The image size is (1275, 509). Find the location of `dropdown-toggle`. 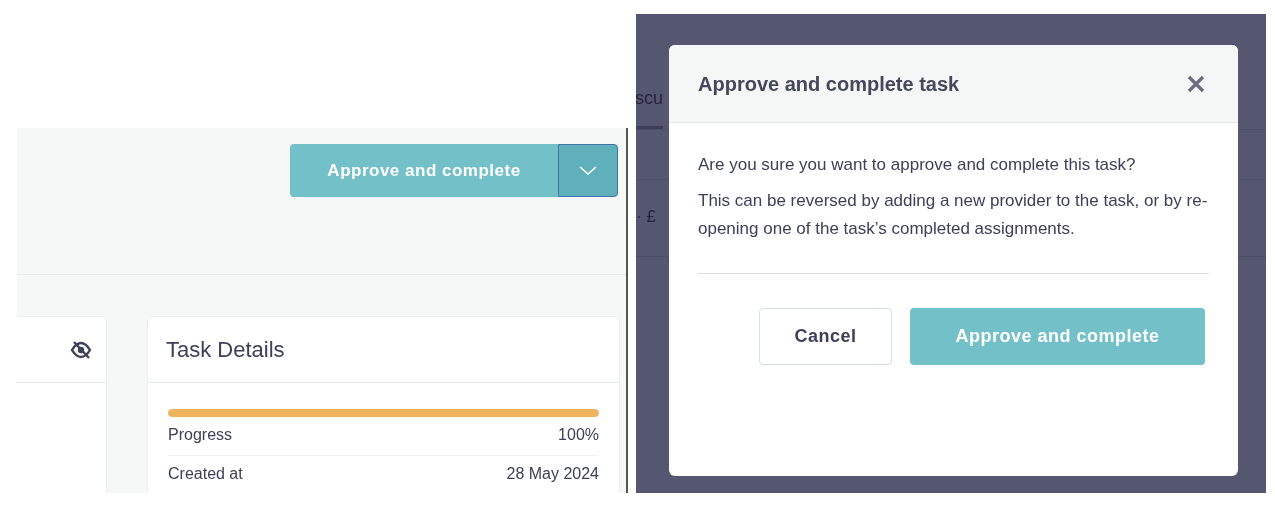

dropdown-toggle is located at coordinates (588, 170).